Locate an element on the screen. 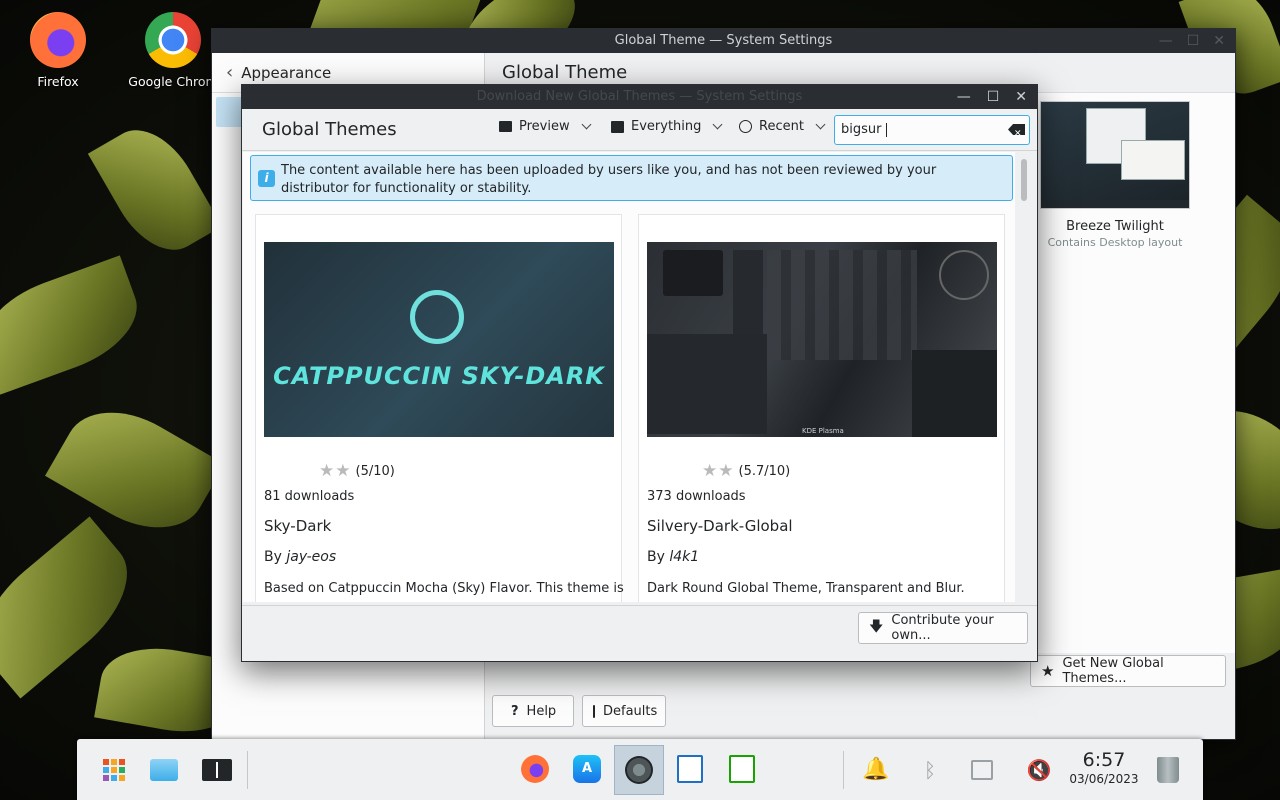 Image resolution: width=1280 pixels, height=800 pixels. view-mode-label: Preview is located at coordinates (544, 126).